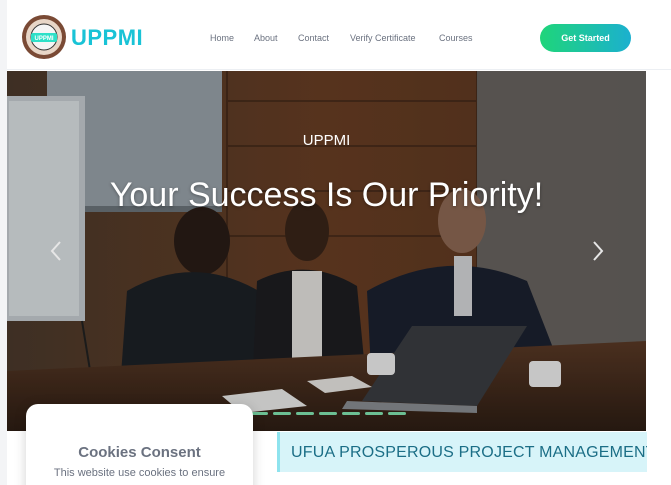 This screenshot has width=671, height=485. Describe the element at coordinates (585, 38) in the screenshot. I see `get-started-button: Get Started` at that location.